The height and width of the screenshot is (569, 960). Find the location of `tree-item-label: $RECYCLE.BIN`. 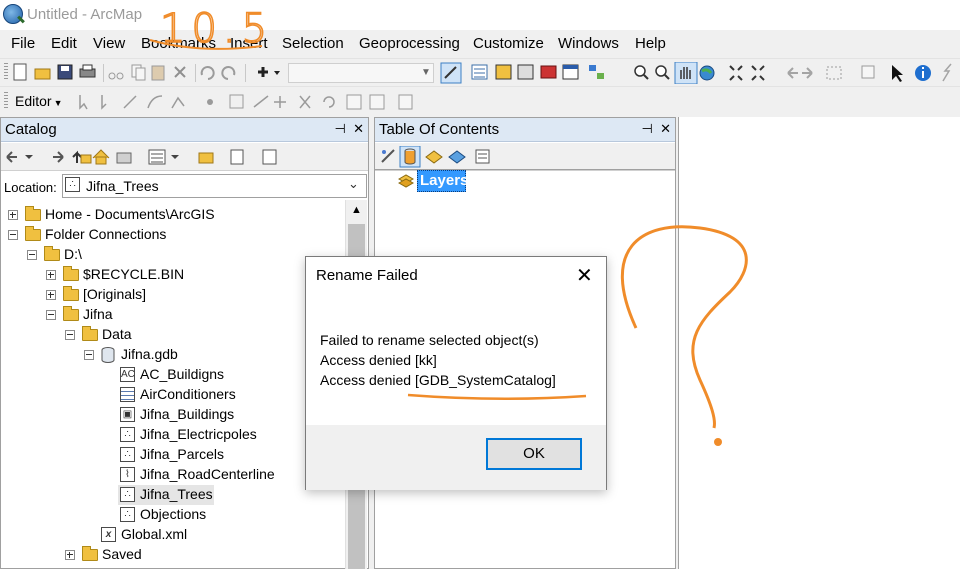

tree-item-label: $RECYCLE.BIN is located at coordinates (134, 274).